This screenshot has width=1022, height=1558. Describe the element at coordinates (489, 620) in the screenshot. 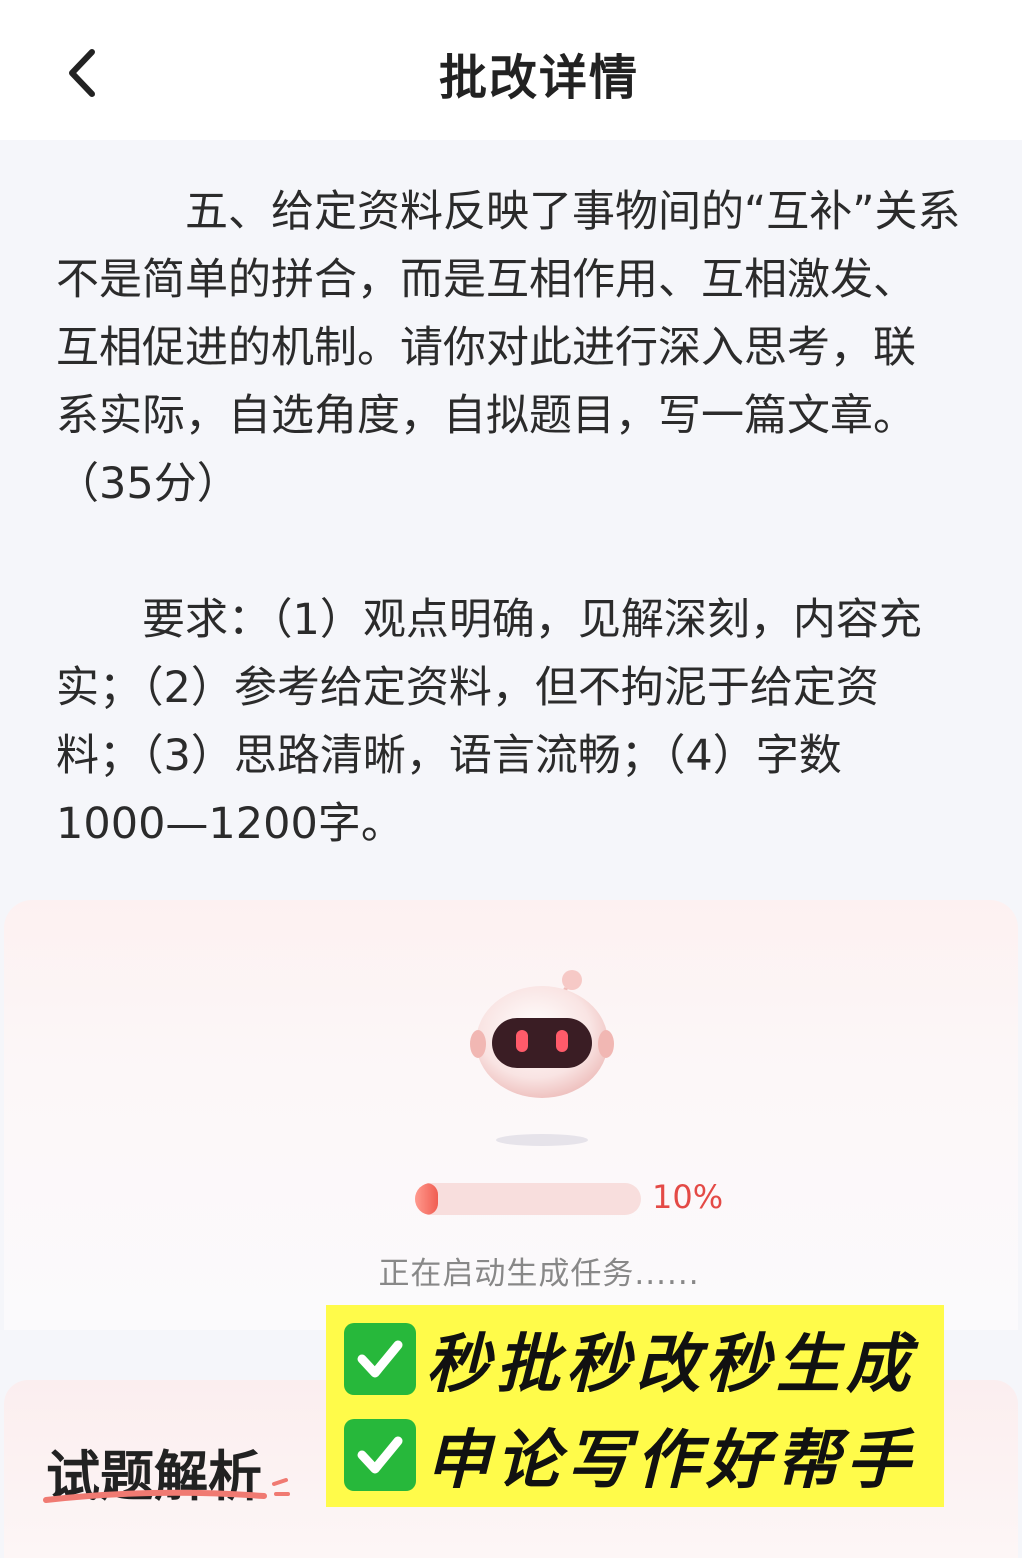

I see `requirement-line: 要求：（1）观点明确，见解深刻，内容充` at that location.